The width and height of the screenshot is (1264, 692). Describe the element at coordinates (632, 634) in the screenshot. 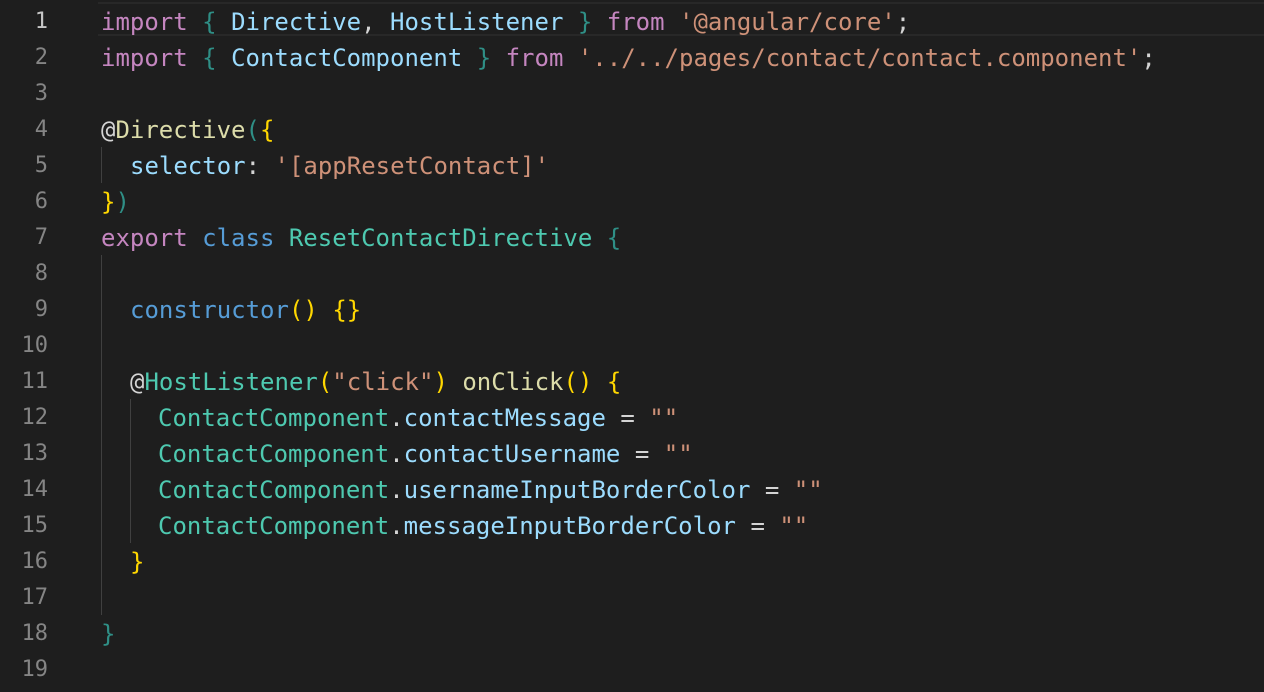

I see `code-line-18: 18 }` at that location.